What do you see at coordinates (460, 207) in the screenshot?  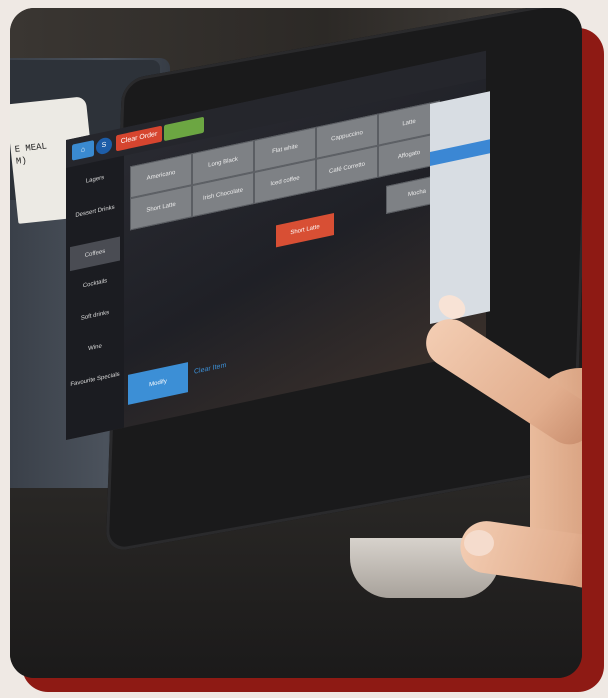 I see `order-panel` at bounding box center [460, 207].